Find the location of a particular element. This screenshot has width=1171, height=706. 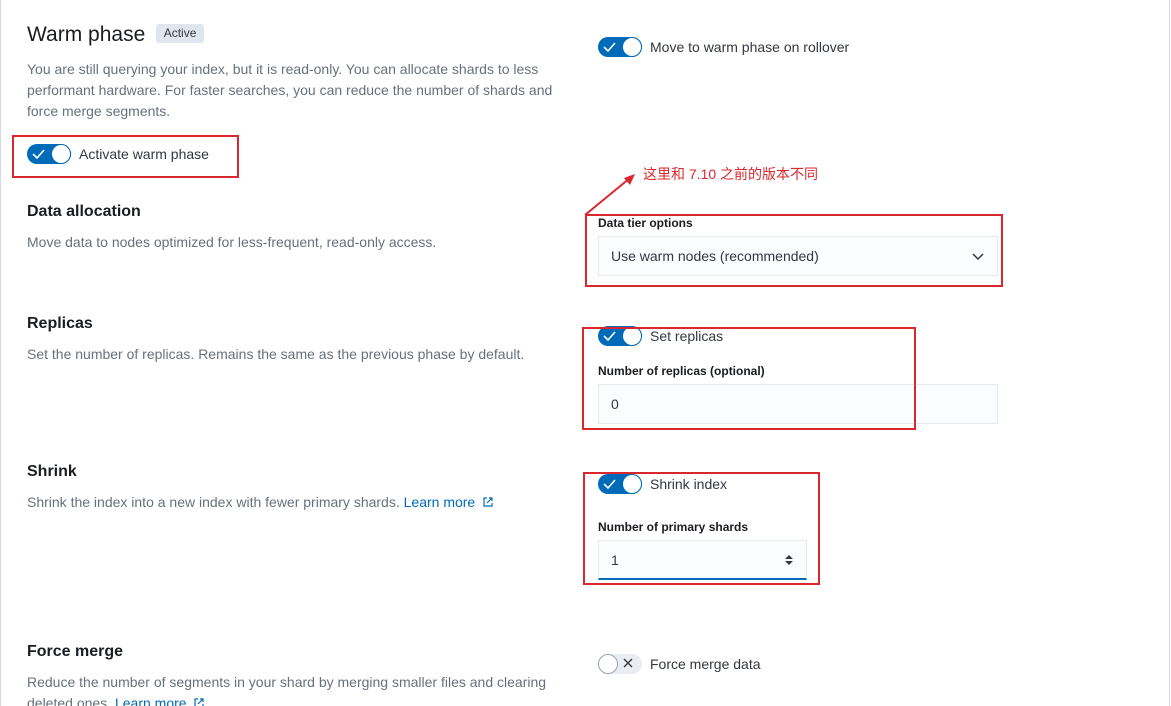

close-icon is located at coordinates (628, 663).